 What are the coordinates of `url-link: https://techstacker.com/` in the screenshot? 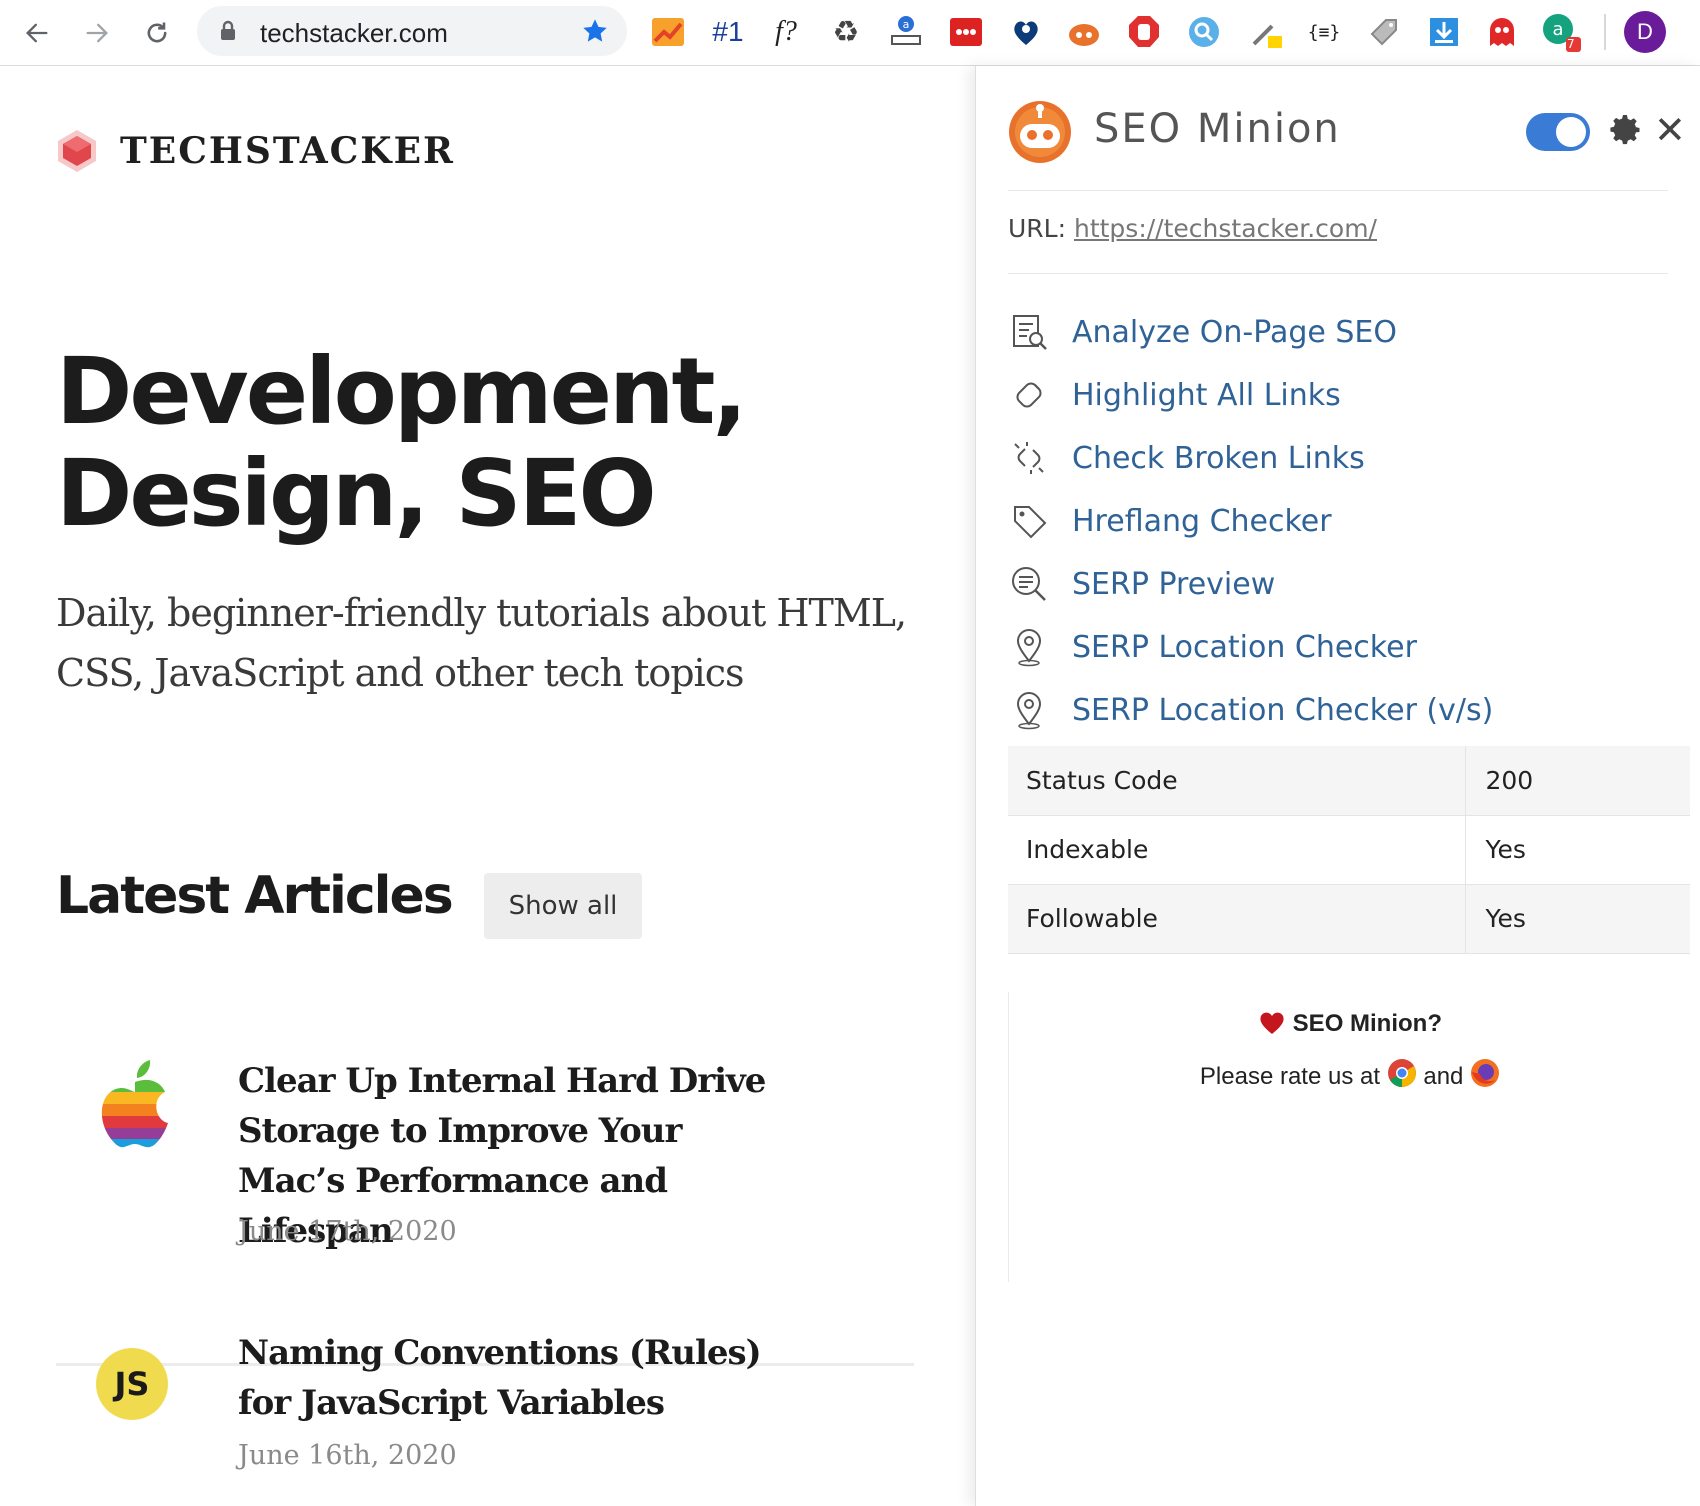 It's located at (1225, 228).